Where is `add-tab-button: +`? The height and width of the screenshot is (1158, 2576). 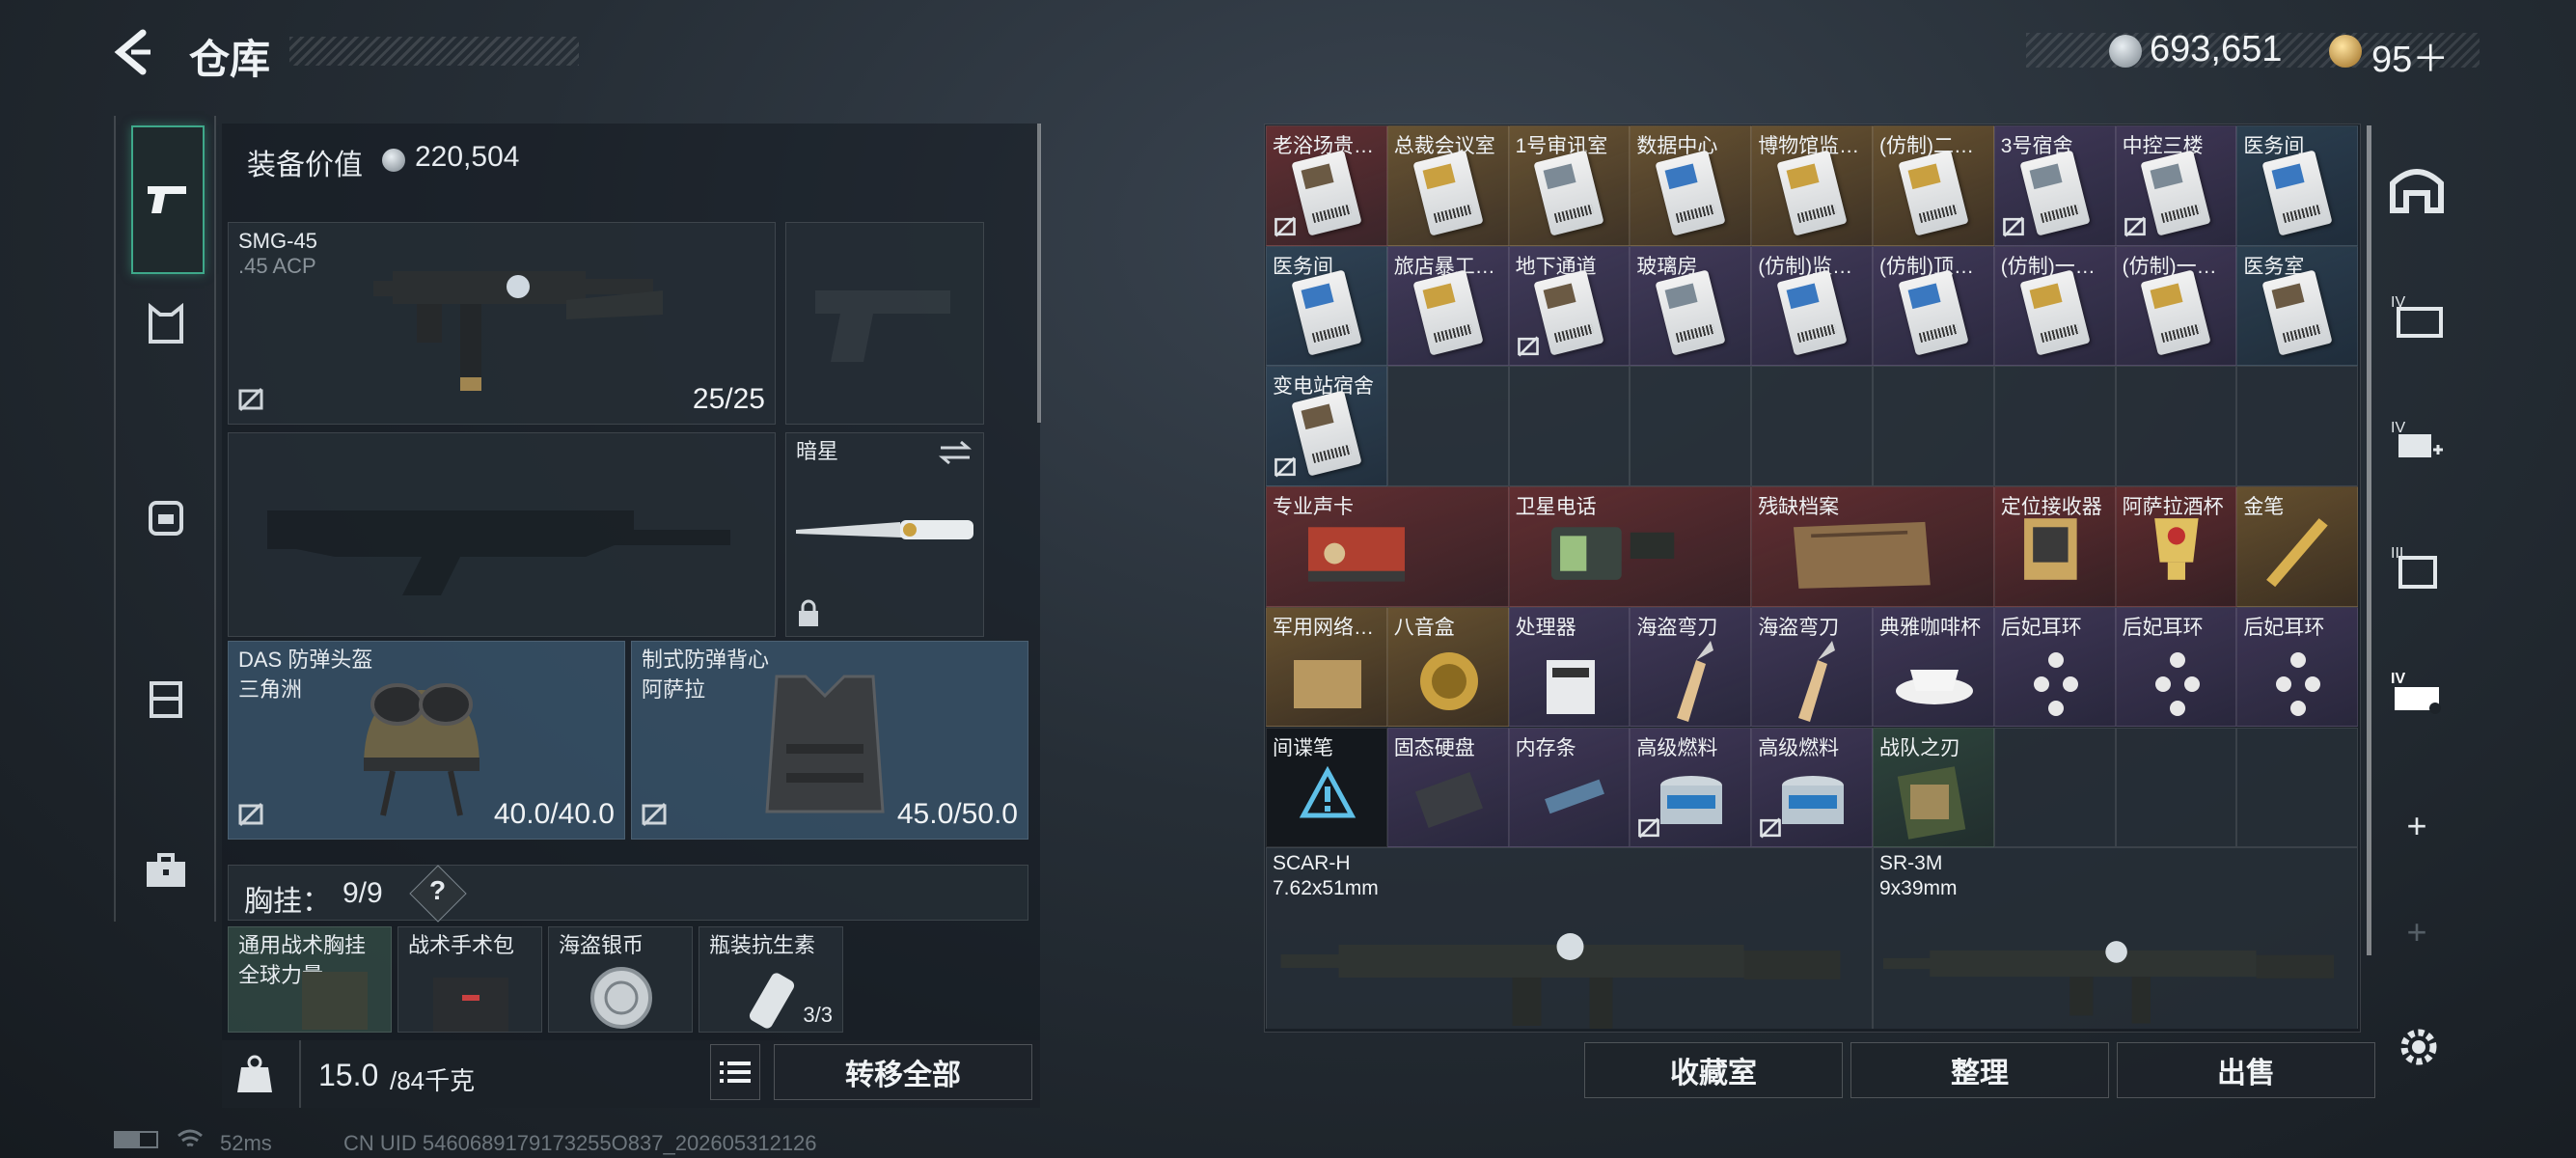 add-tab-button: + is located at coordinates (2417, 826).